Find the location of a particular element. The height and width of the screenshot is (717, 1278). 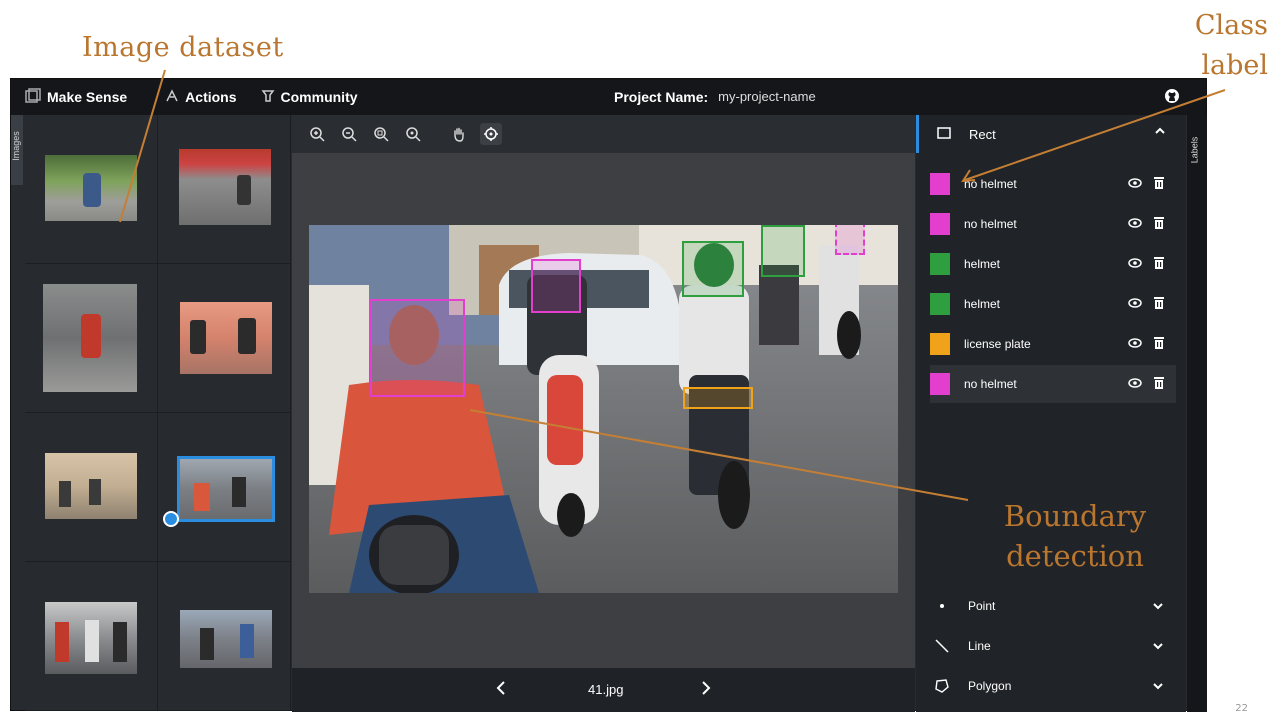

slide-number: 22 is located at coordinates (1241, 708).